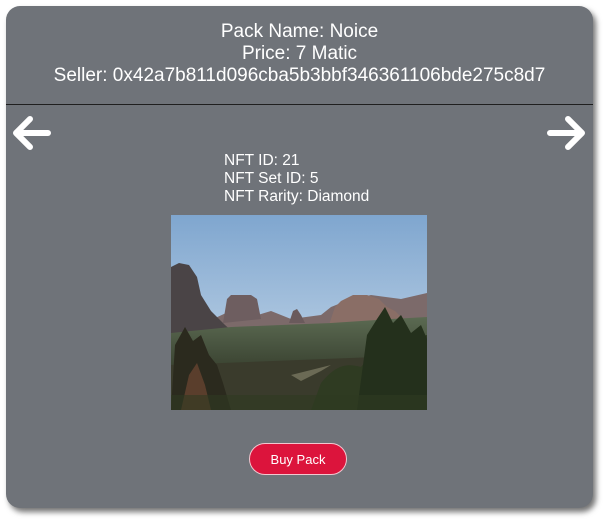 The height and width of the screenshot is (520, 611). I want to click on nft-rarity: NFT Rarity: Diamond, so click(297, 196).